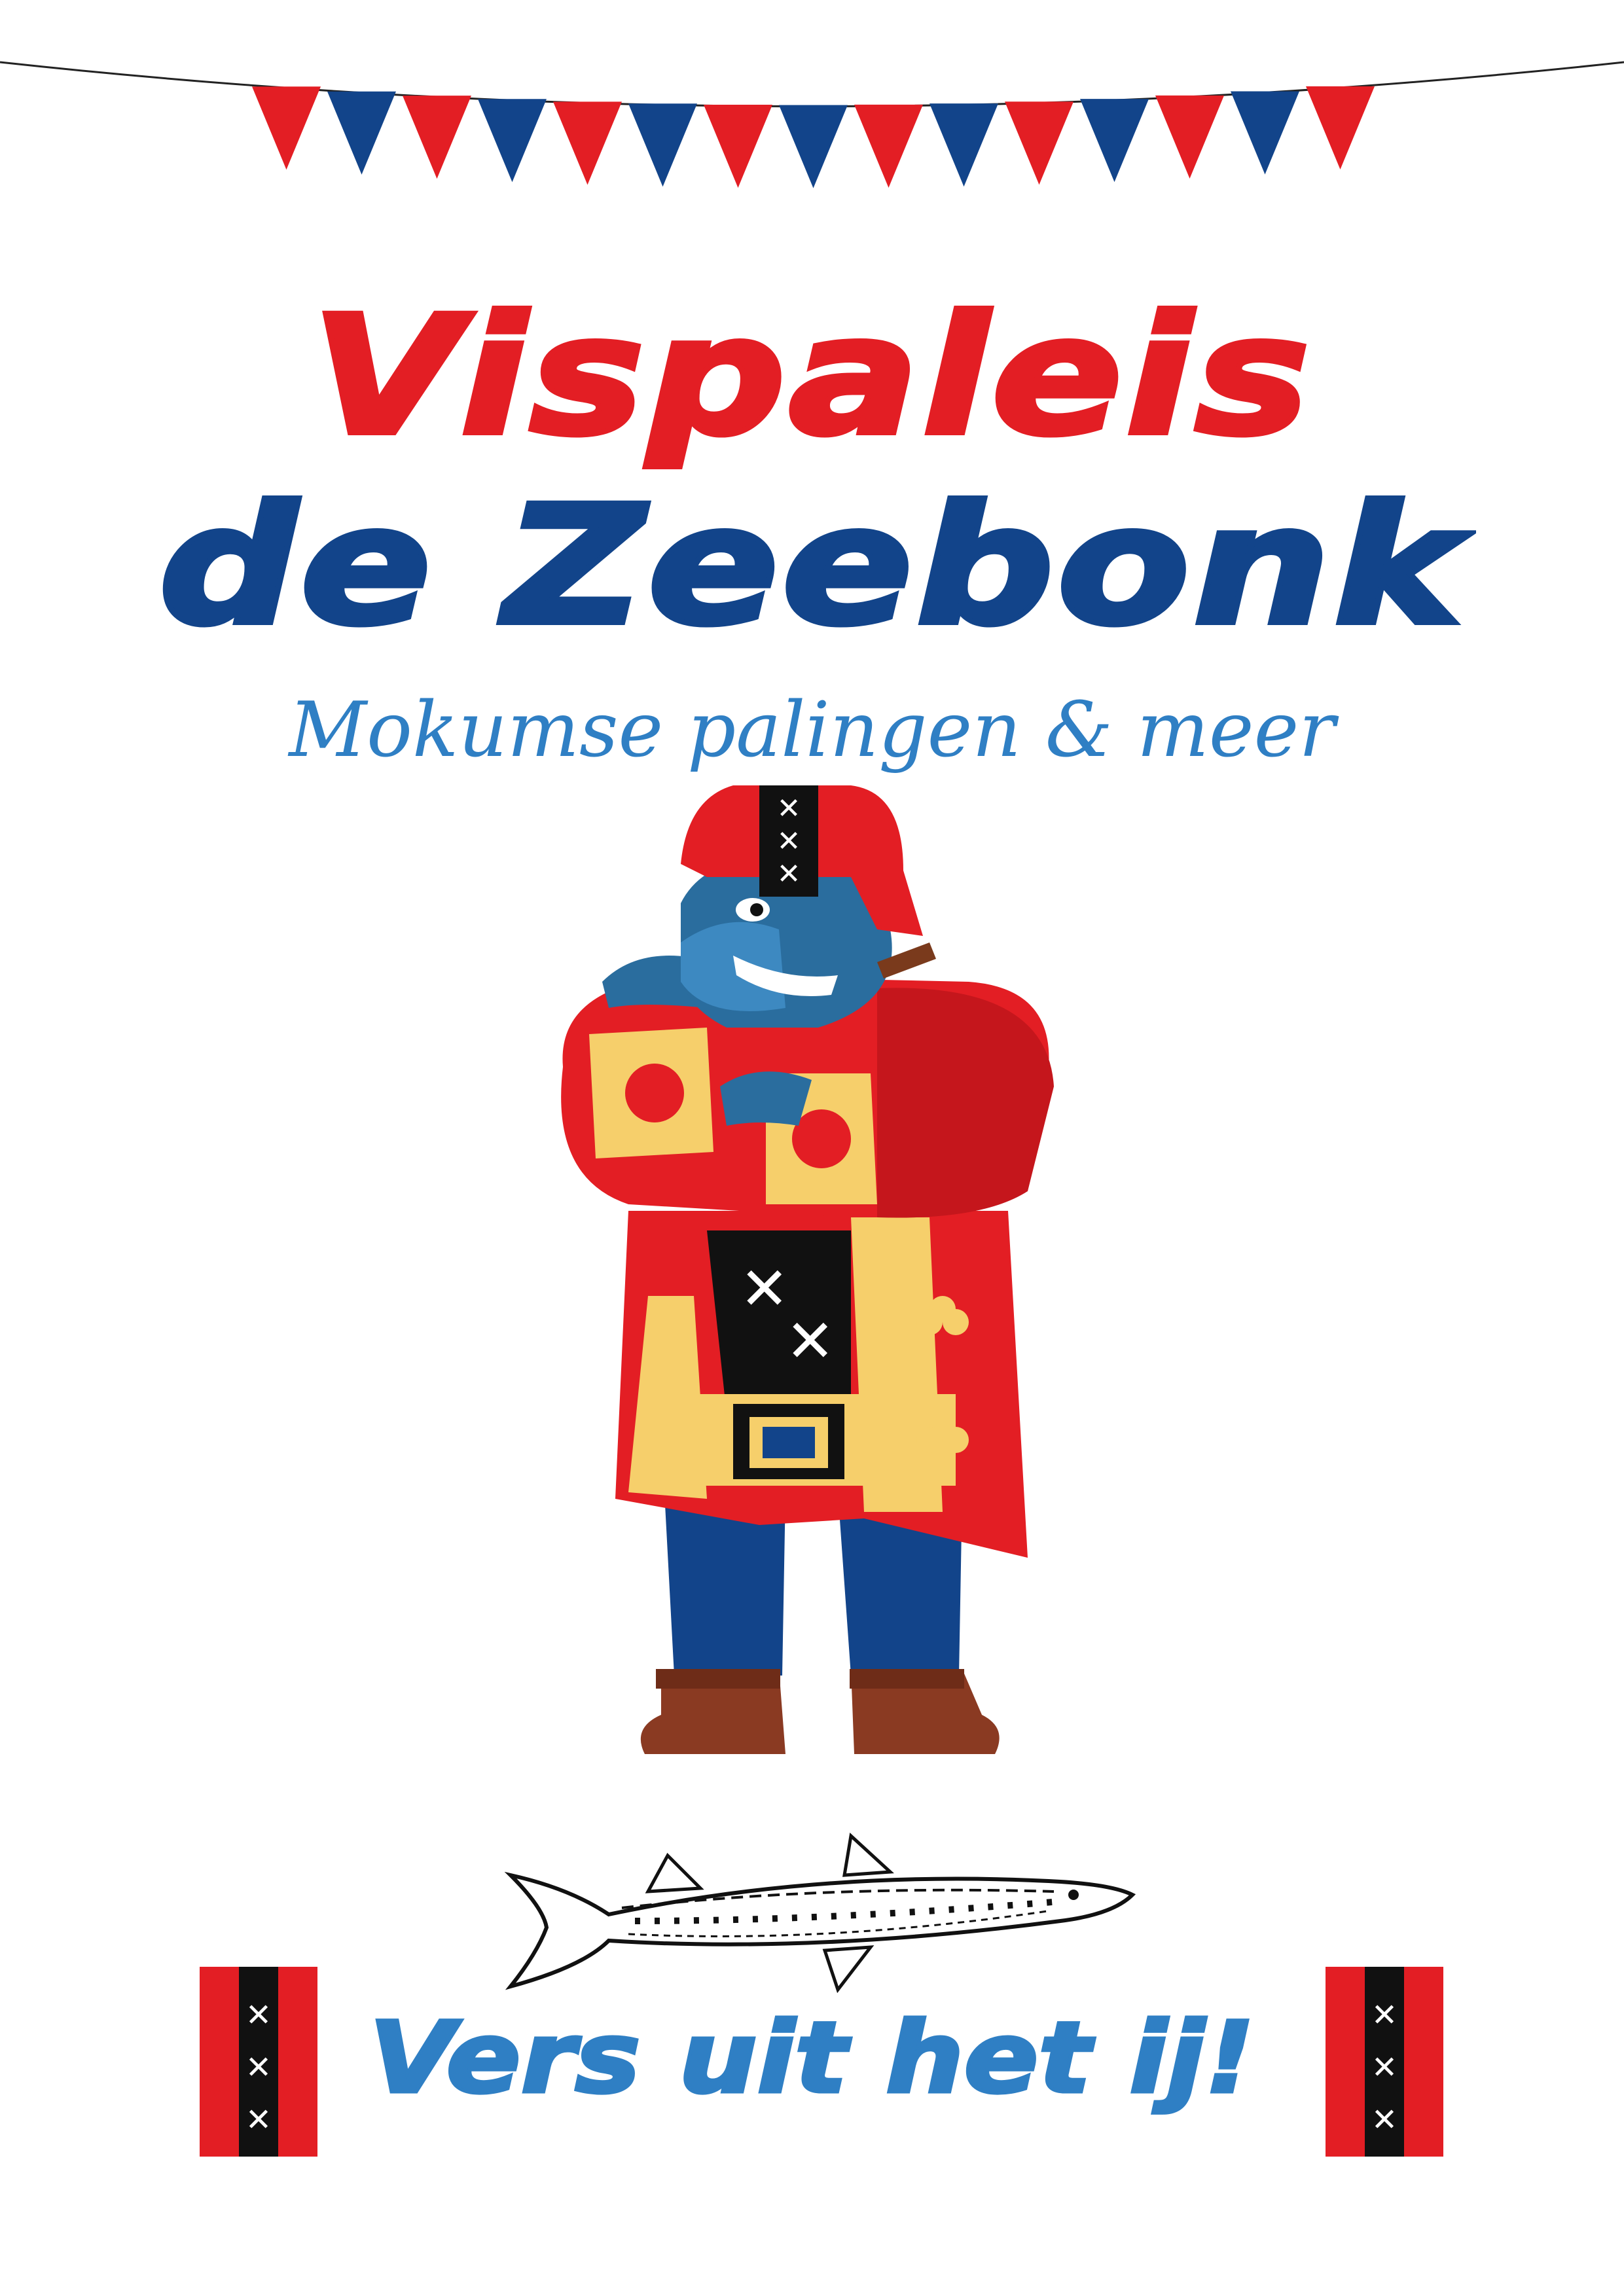  Describe the element at coordinates (812, 84) in the screenshot. I see `garland-string` at that location.